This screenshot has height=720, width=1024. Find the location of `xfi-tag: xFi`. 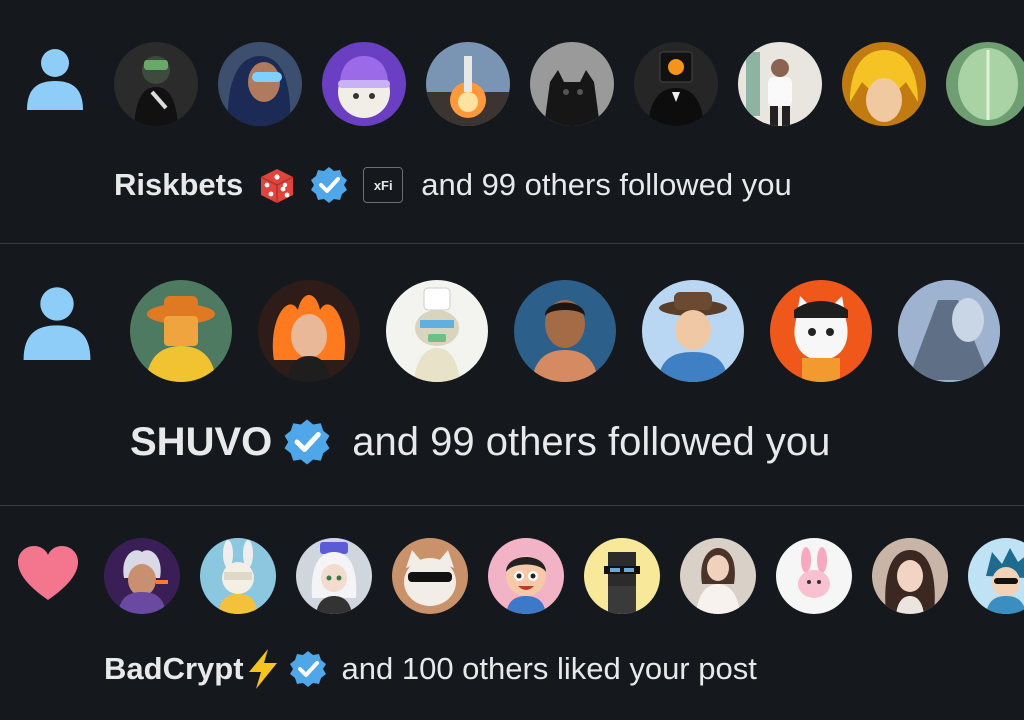

xfi-tag: xFi is located at coordinates (383, 185).